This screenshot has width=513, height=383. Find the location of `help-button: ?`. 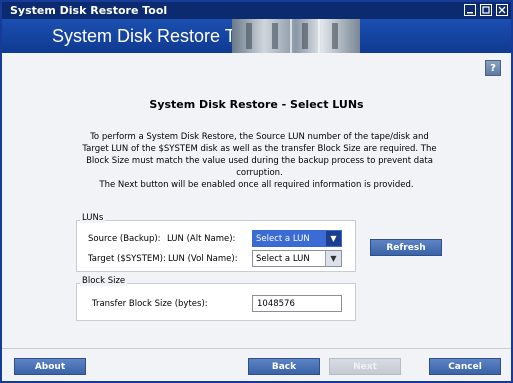

help-button: ? is located at coordinates (493, 68).